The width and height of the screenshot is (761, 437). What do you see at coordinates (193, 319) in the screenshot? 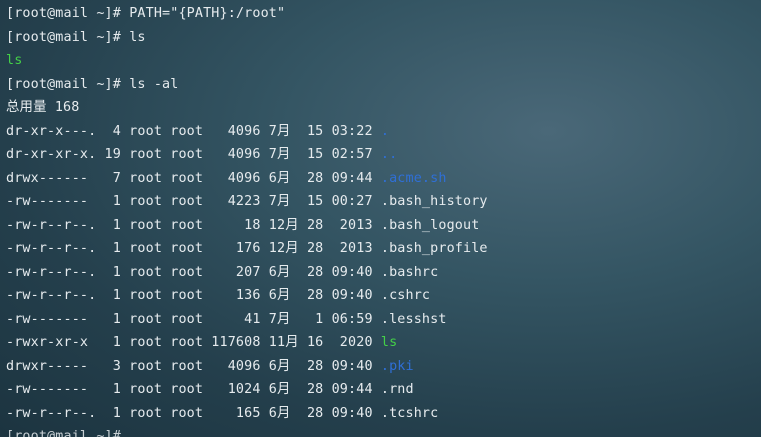
I see `entry-metadata: -rw------- 1 root root 41 7月 1 06:59` at bounding box center [193, 319].